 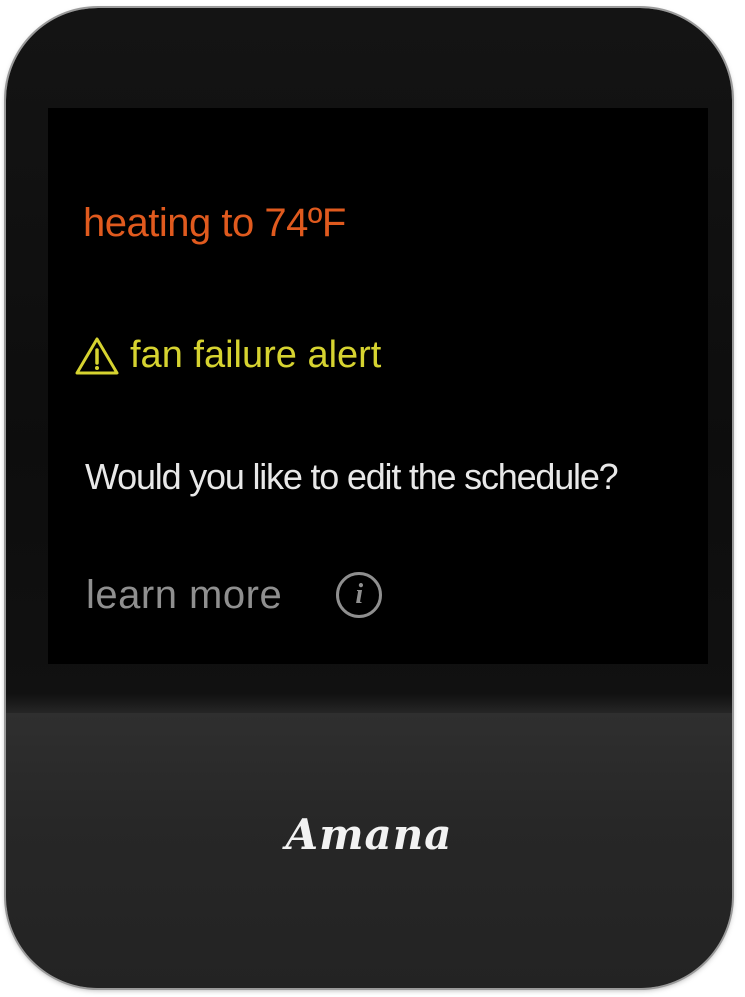 What do you see at coordinates (369, 834) in the screenshot?
I see `amana-logo: Amana` at bounding box center [369, 834].